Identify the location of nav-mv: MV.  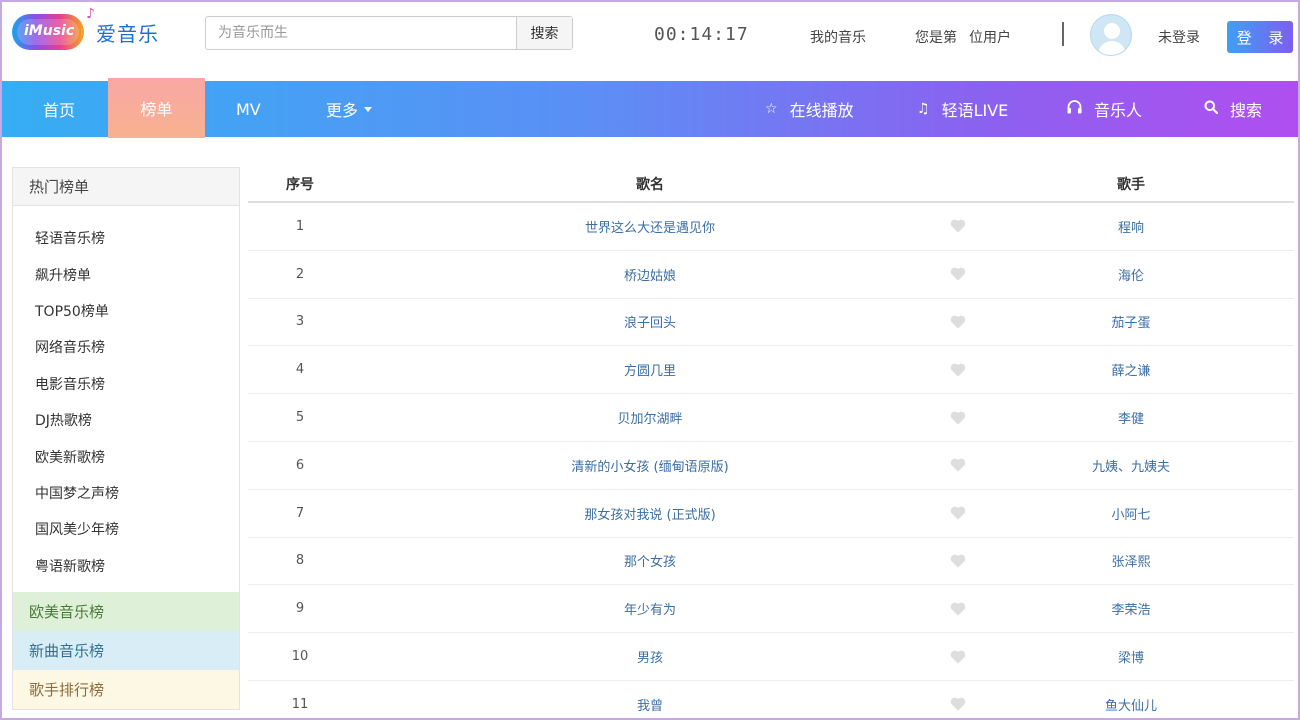
(248, 109).